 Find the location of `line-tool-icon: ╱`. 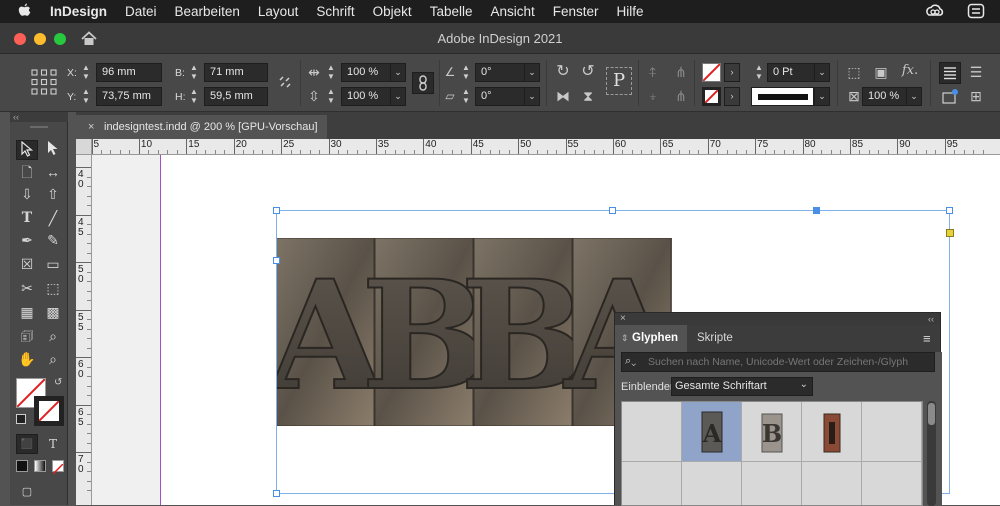

line-tool-icon: ╱ is located at coordinates (53, 218).